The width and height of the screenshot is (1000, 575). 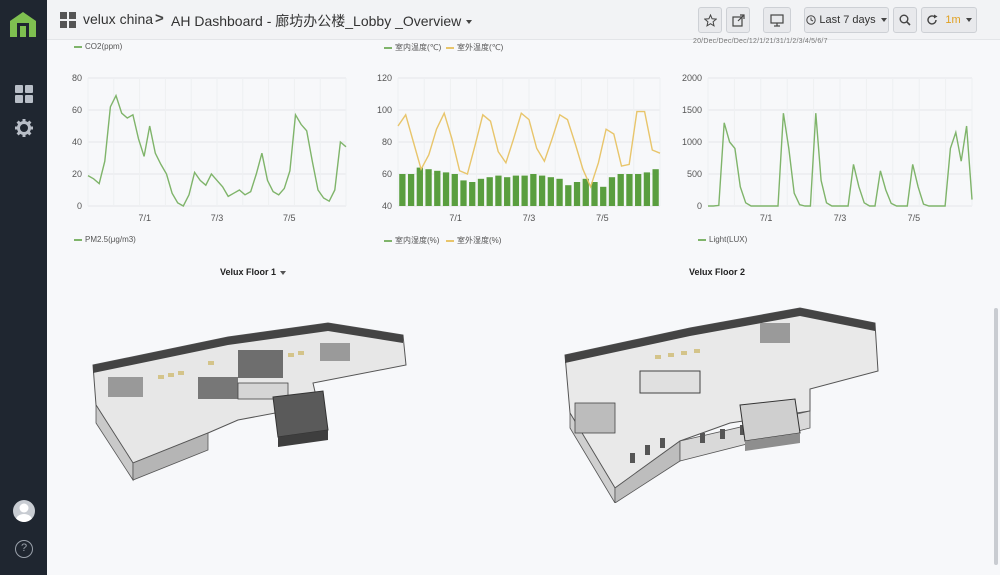 I want to click on y-tick-label: 80, so click(x=77, y=78).